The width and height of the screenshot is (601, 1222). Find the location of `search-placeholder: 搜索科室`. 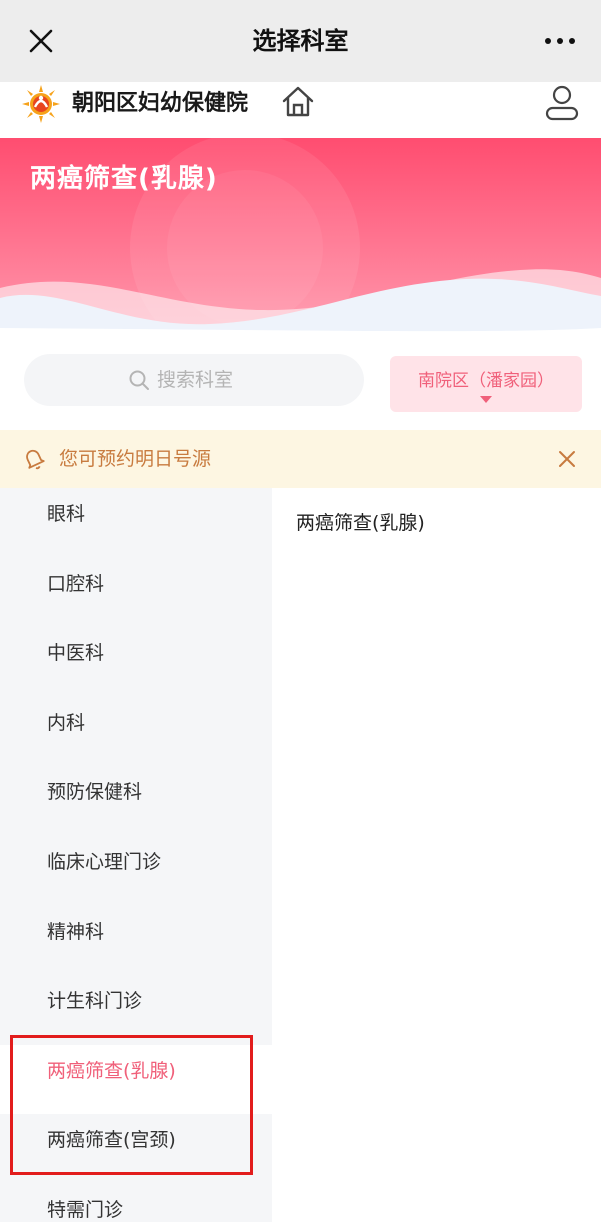

search-placeholder: 搜索科室 is located at coordinates (195, 380).